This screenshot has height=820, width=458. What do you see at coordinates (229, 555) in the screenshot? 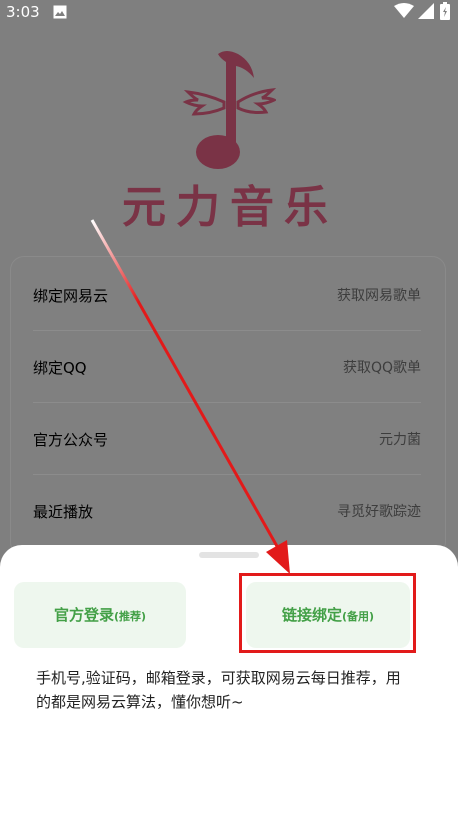
I see `sheet-drag-handle` at bounding box center [229, 555].